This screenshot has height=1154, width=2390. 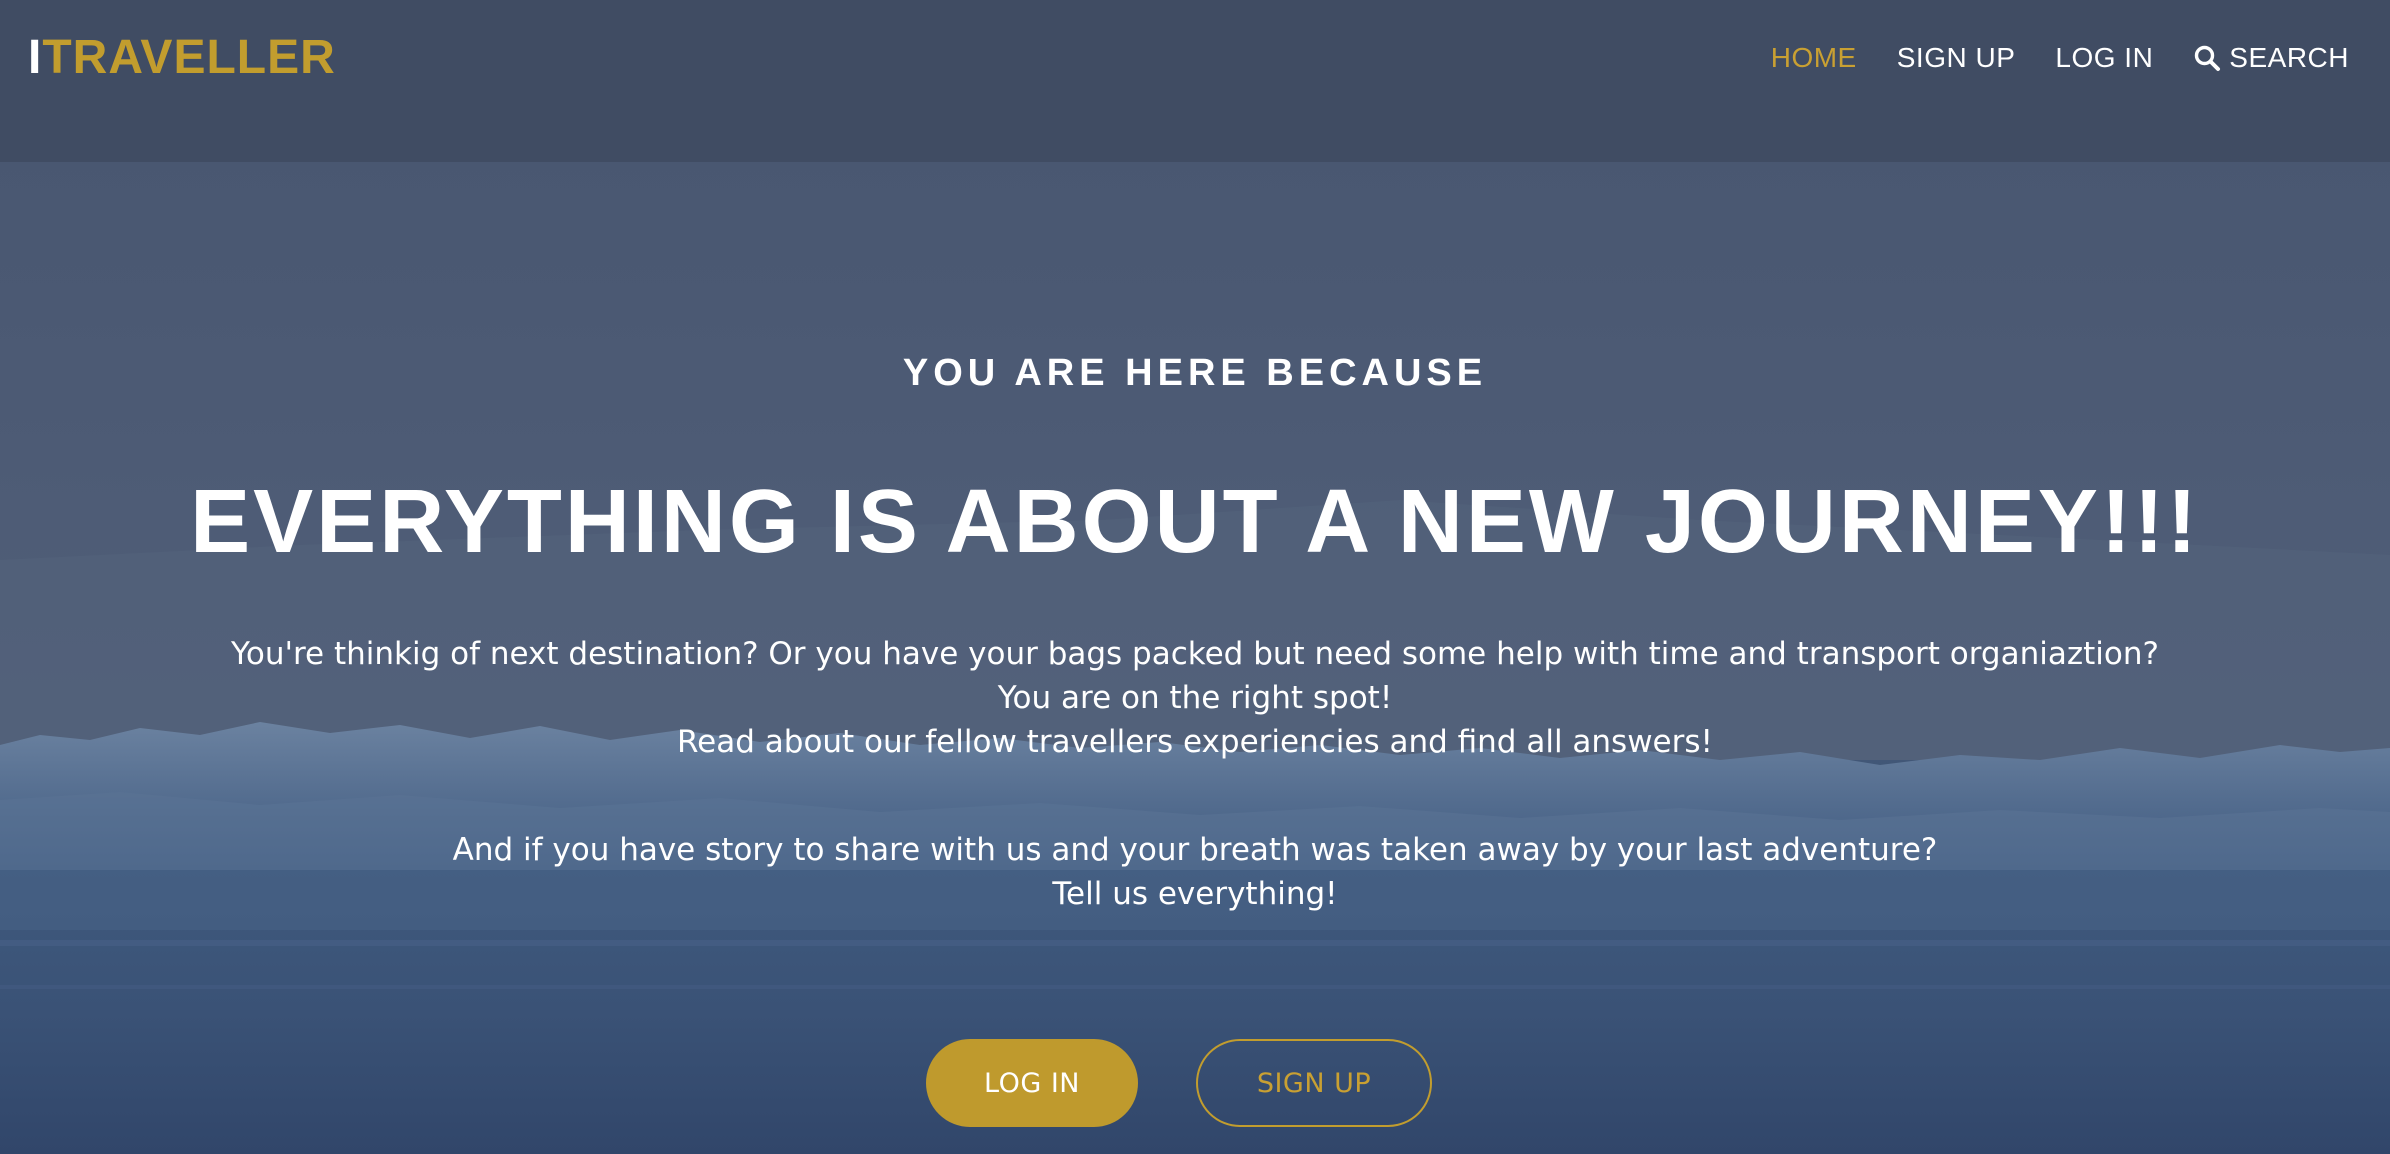 What do you see at coordinates (1314, 1083) in the screenshot?
I see `sign-up-button: SIGN UP` at bounding box center [1314, 1083].